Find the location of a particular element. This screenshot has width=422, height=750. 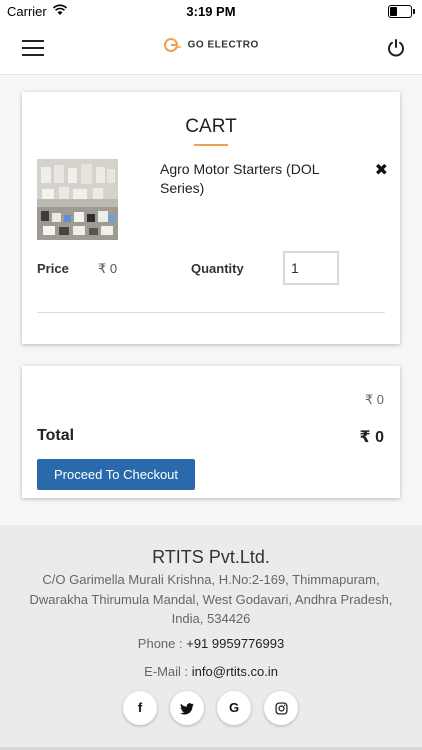

quantity-input is located at coordinates (311, 268).